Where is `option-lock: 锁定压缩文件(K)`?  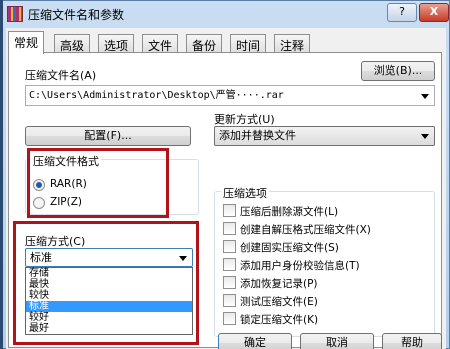 option-lock: 锁定压缩文件(K) is located at coordinates (325, 319).